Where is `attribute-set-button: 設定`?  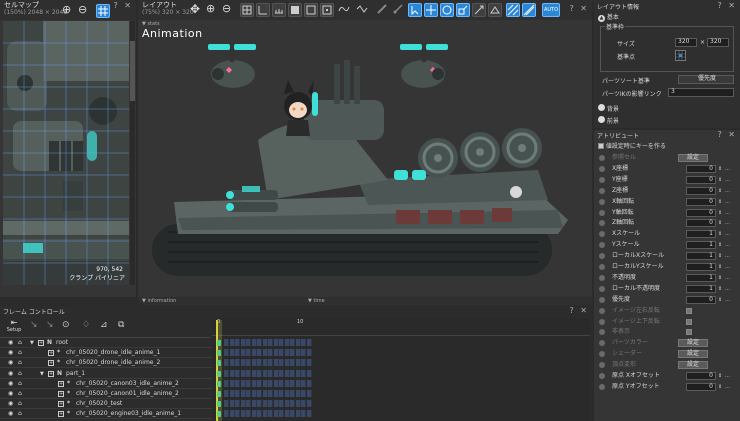 attribute-set-button: 設定 is located at coordinates (693, 354).